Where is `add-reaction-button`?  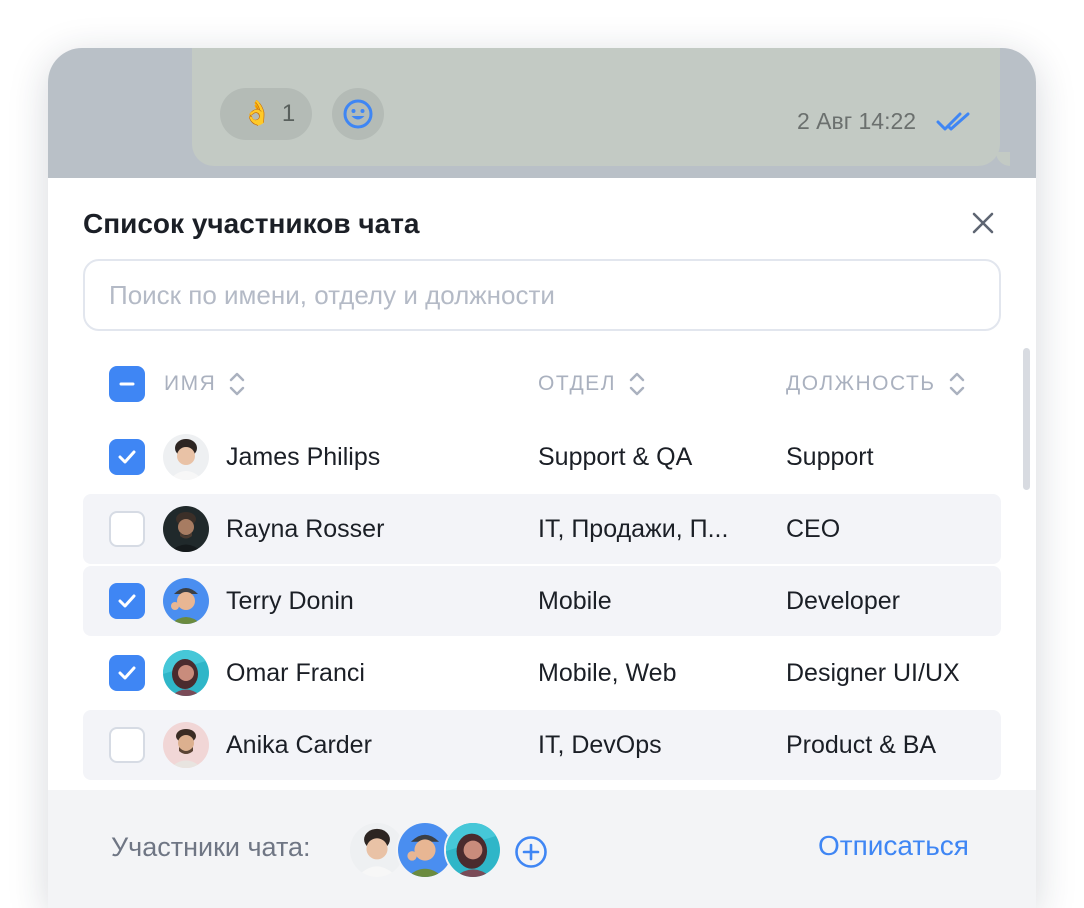 add-reaction-button is located at coordinates (358, 114).